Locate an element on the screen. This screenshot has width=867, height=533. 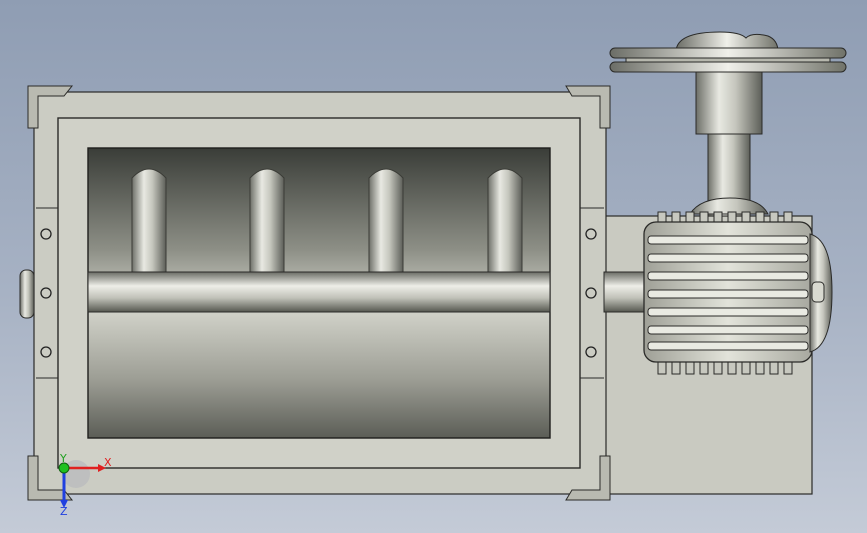
pulley is located at coordinates (728, 60).